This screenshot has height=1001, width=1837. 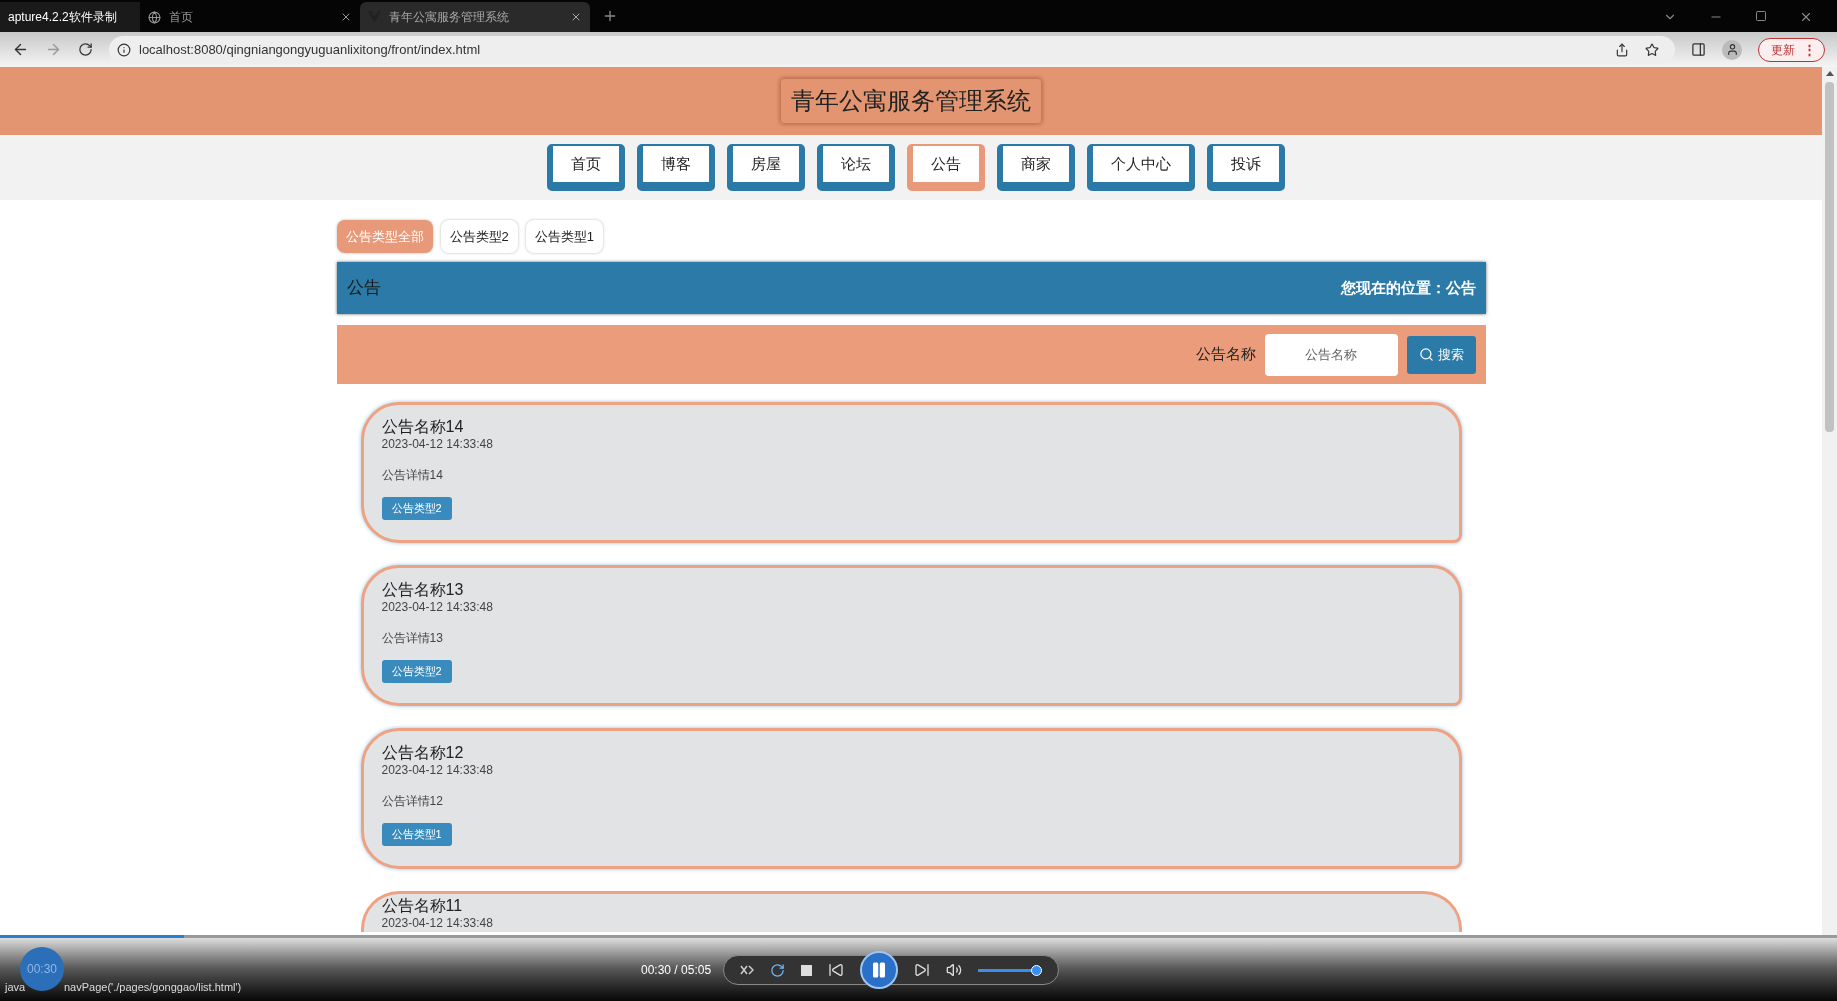 What do you see at coordinates (911, 472) in the screenshot?
I see `notice-card: 公告名称14 2023-04-12 14:33:48 公告详情14 公告类型2` at bounding box center [911, 472].